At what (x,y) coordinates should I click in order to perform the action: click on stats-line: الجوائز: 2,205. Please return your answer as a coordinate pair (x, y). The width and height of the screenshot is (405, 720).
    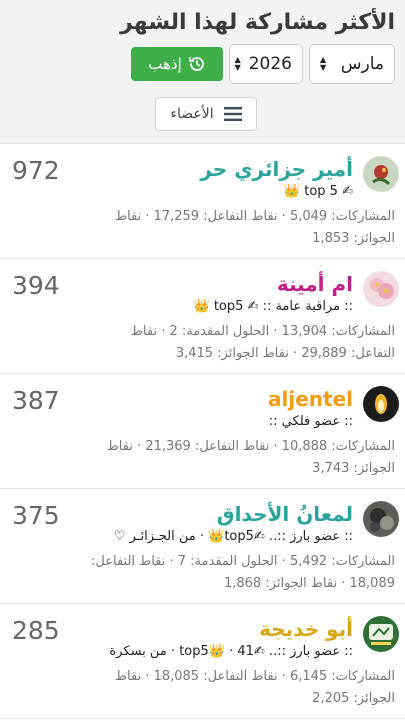
    Looking at the image, I should click on (353, 698).